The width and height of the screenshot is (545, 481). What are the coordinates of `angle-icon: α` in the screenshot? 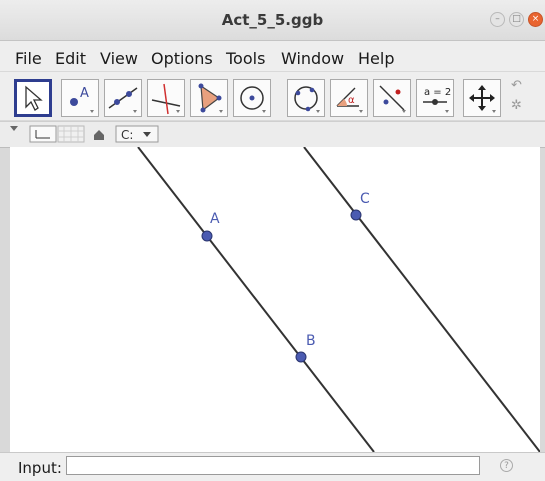 It's located at (349, 100).